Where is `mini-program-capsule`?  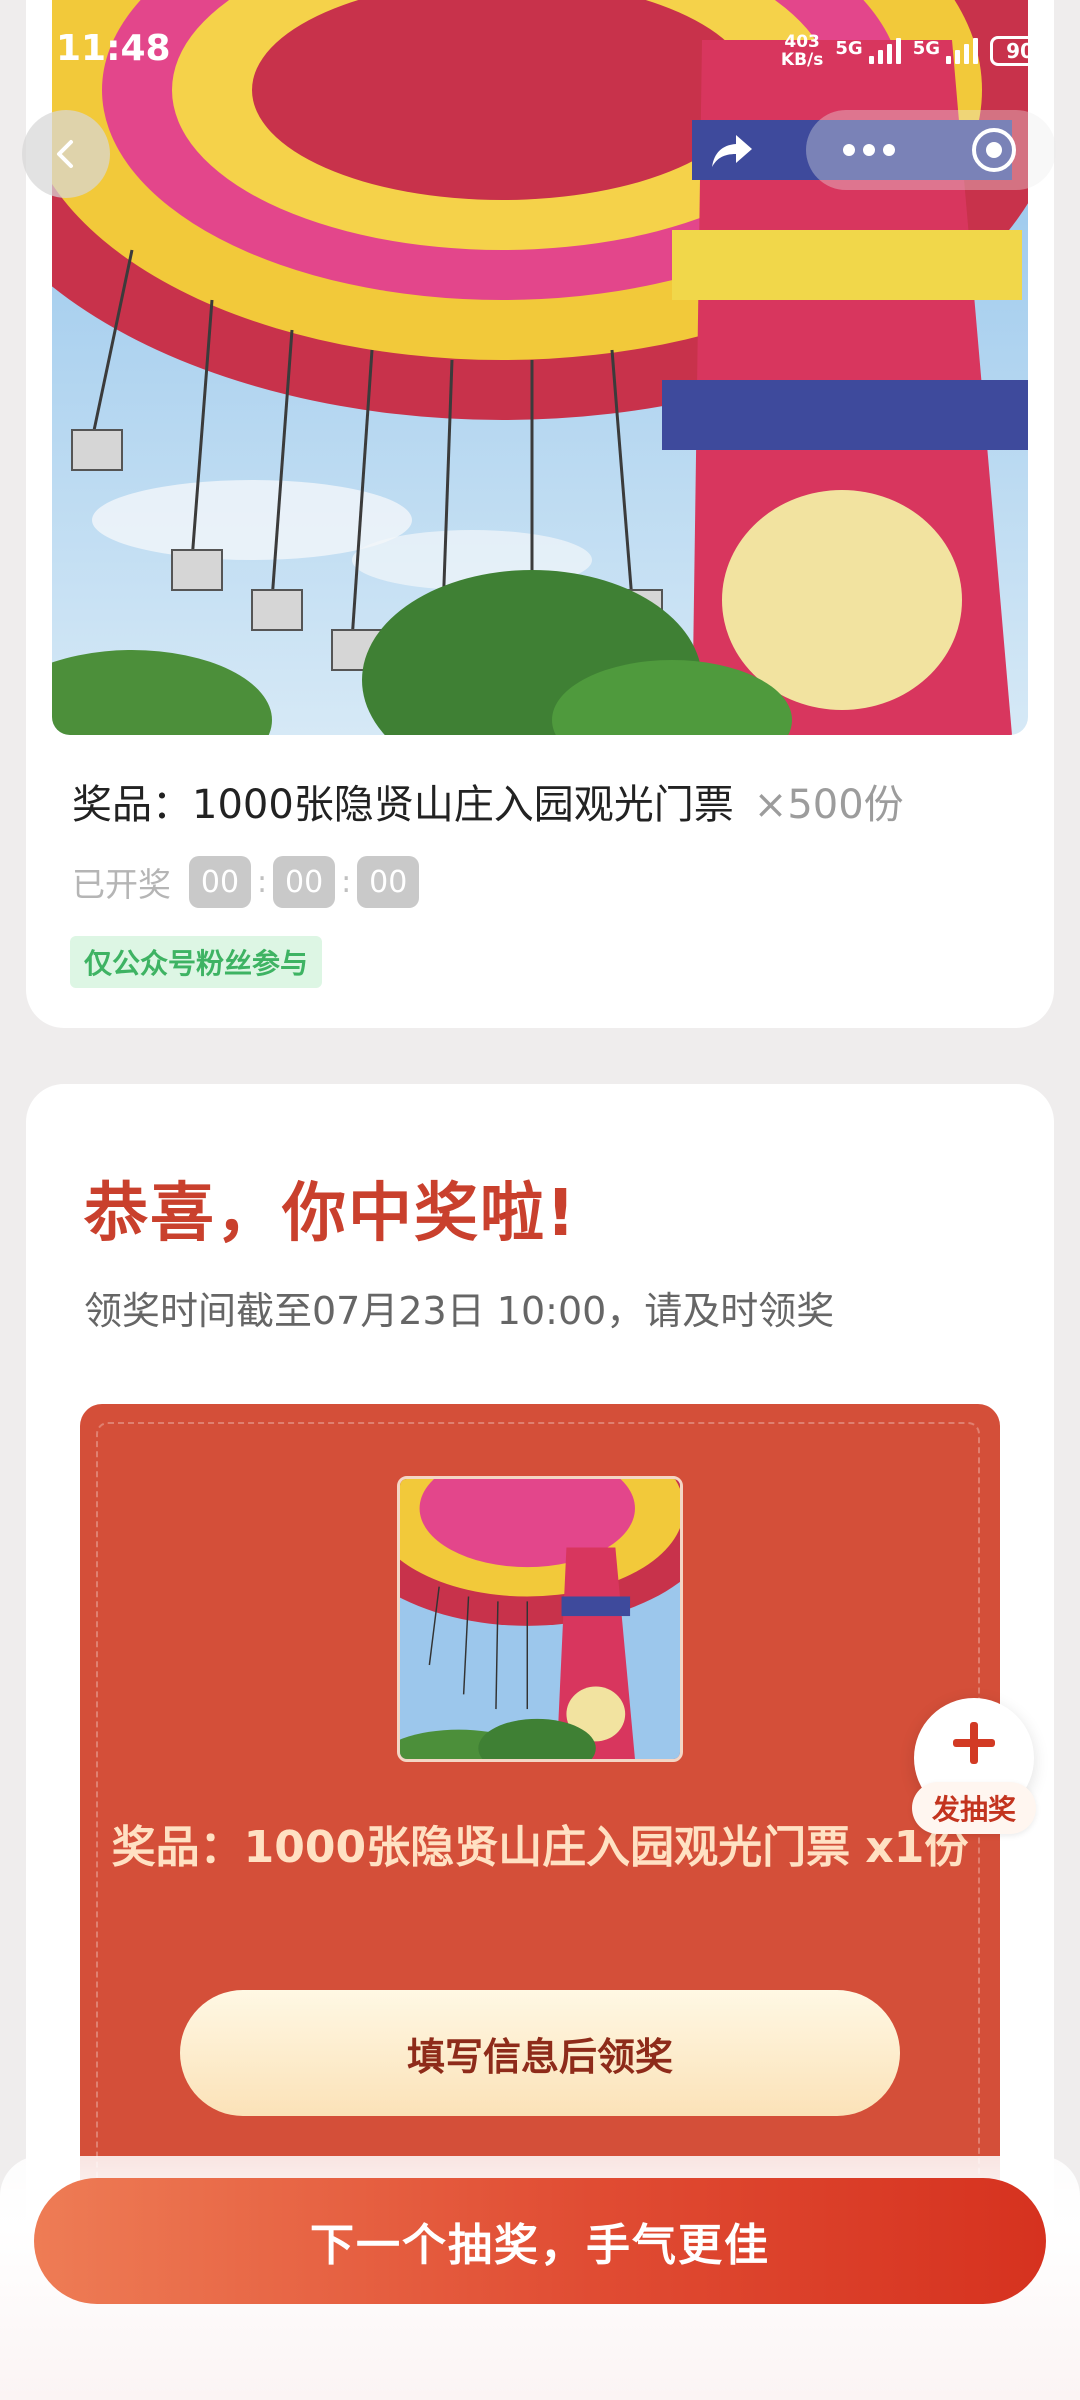
mini-program-capsule is located at coordinates (931, 150).